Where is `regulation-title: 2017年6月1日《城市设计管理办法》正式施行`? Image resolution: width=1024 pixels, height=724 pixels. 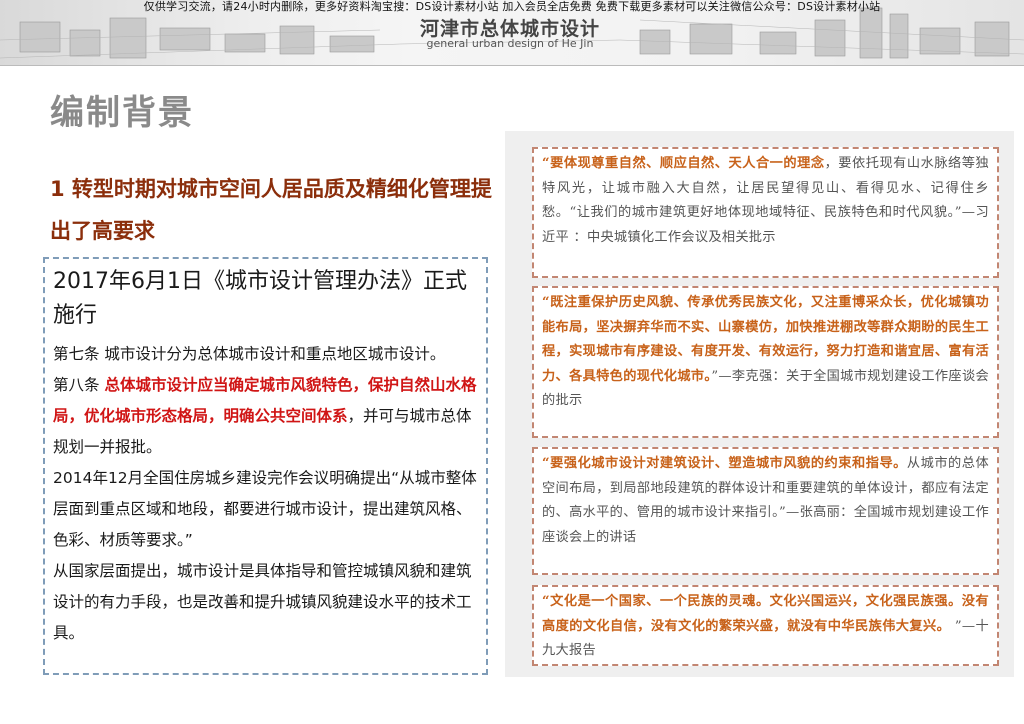 regulation-title: 2017年6月1日《城市设计管理办法》正式施行 is located at coordinates (260, 298).